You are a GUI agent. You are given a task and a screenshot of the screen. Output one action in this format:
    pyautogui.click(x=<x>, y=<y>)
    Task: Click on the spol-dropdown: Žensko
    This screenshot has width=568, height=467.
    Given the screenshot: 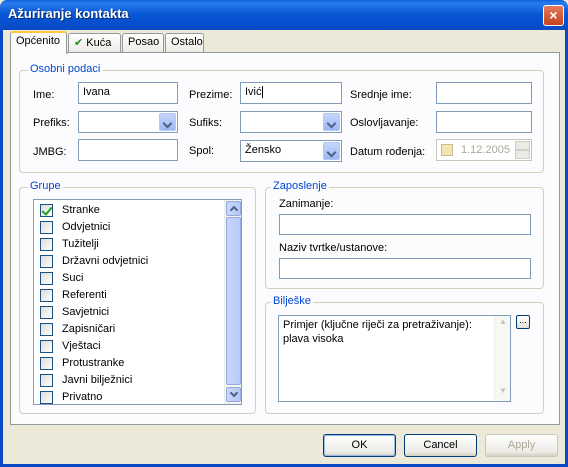 What is the action you would take?
    pyautogui.click(x=291, y=151)
    